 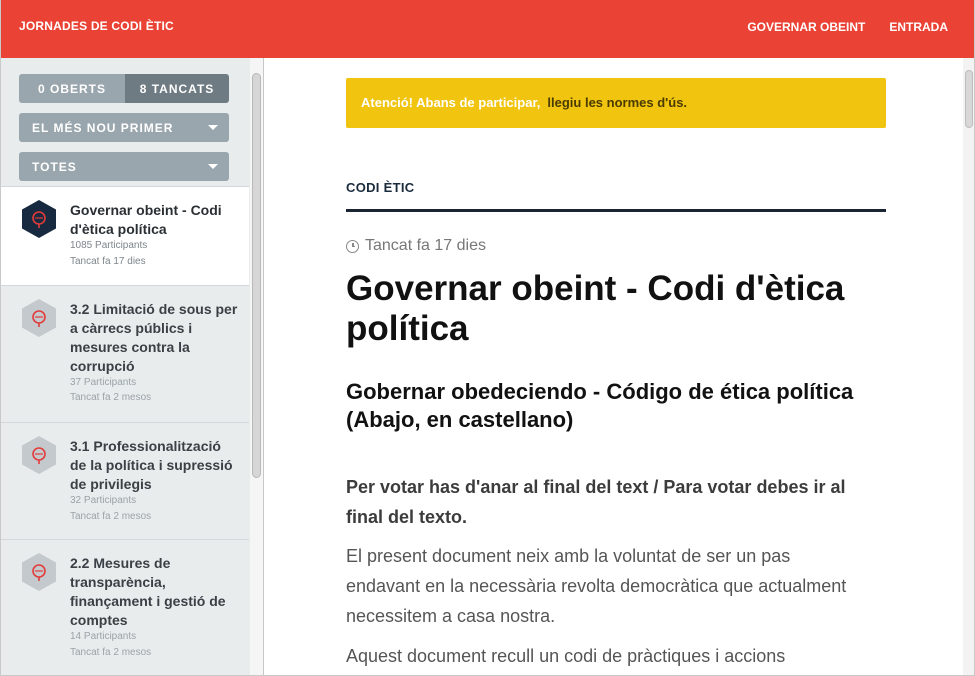 What do you see at coordinates (103, 500) in the screenshot?
I see `topic-participants: 32 Participants` at bounding box center [103, 500].